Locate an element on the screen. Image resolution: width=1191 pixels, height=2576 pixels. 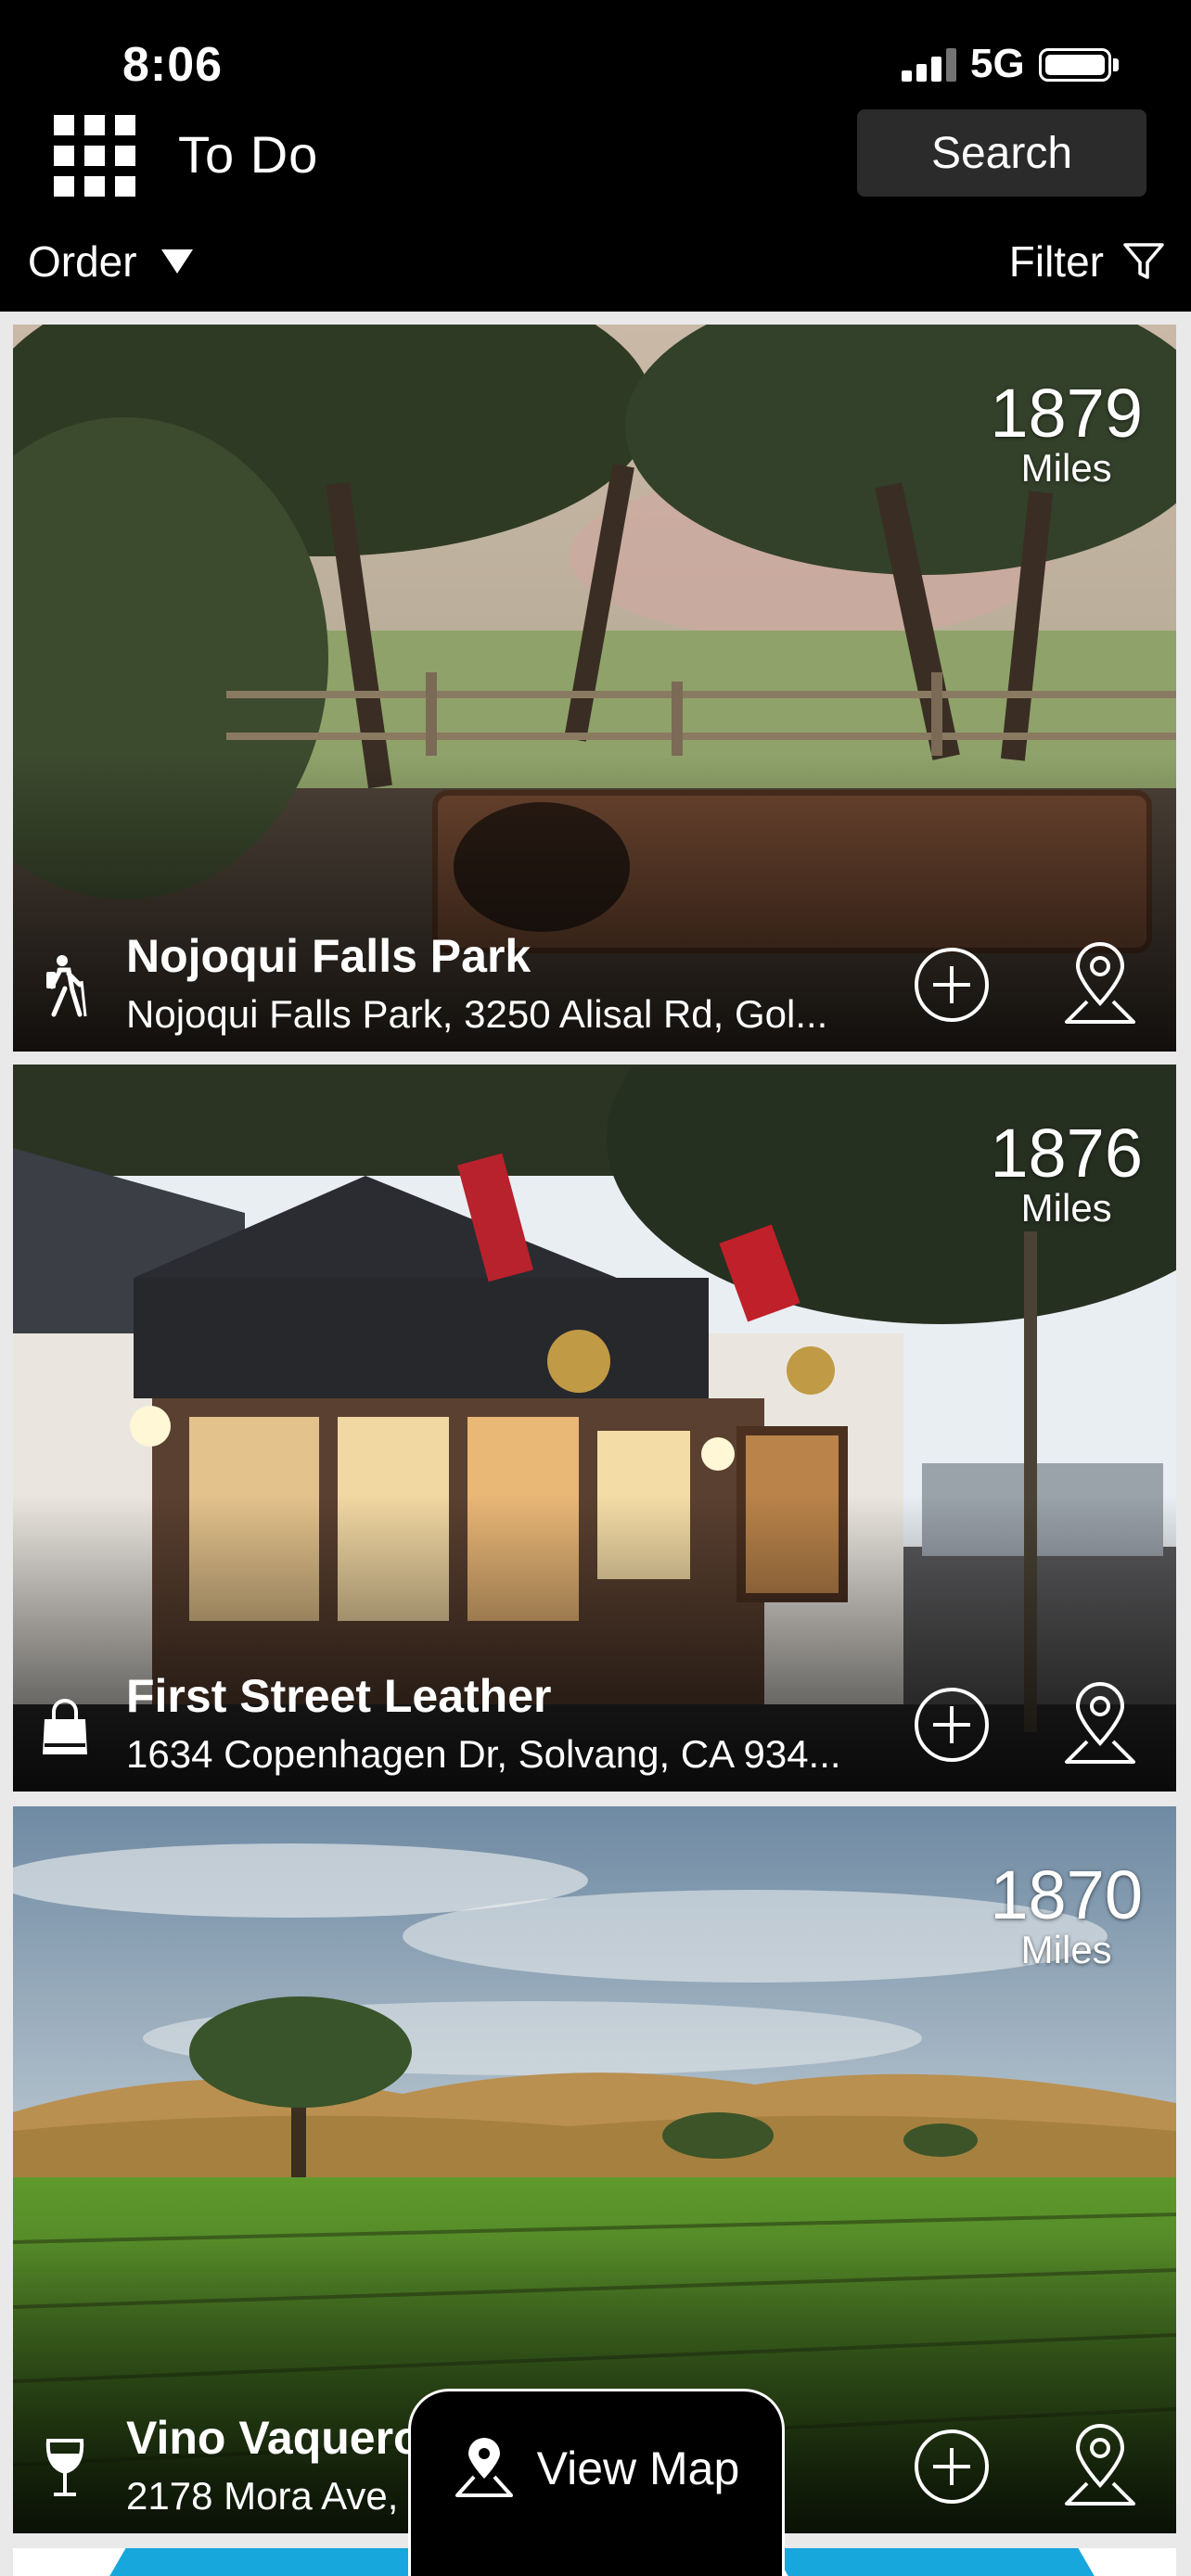
battery-icon is located at coordinates (1075, 65).